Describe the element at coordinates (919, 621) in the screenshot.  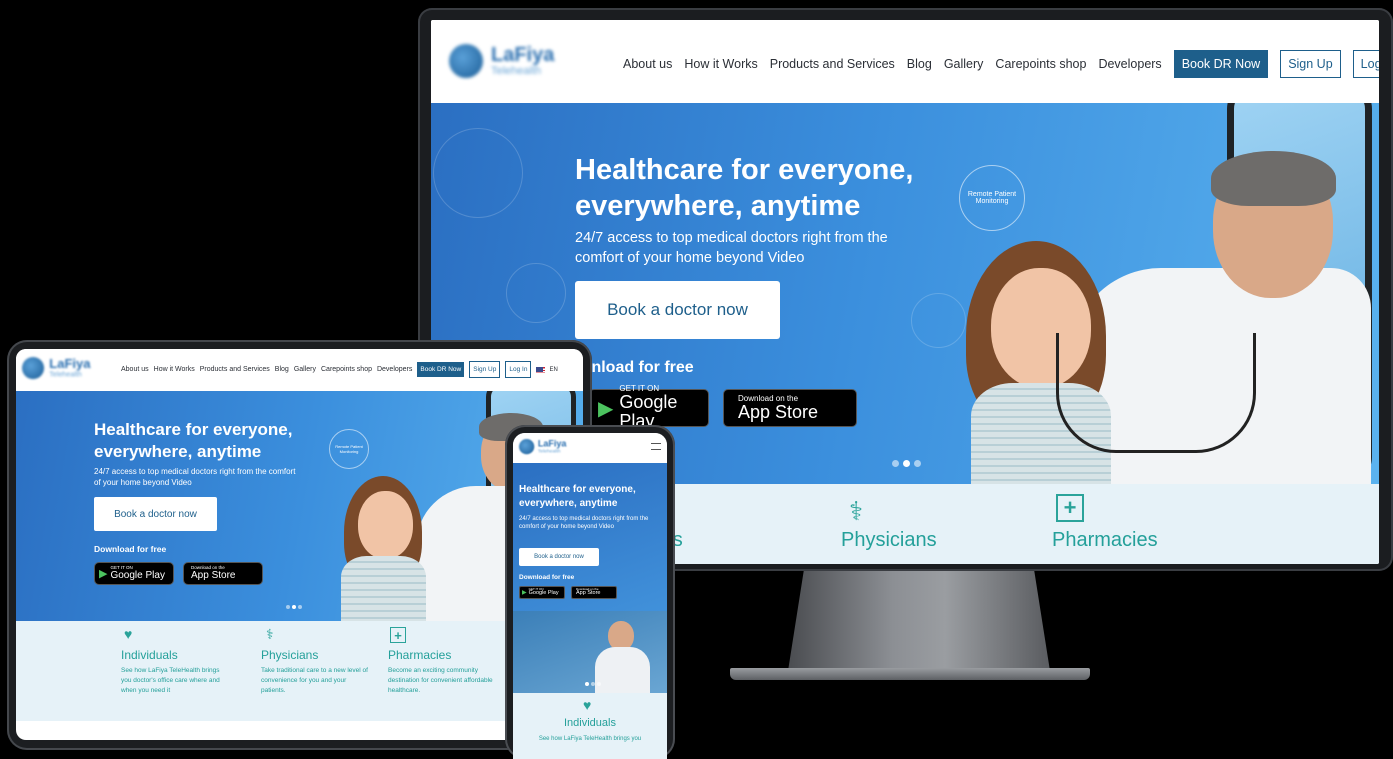
I see `monitor-stand` at that location.